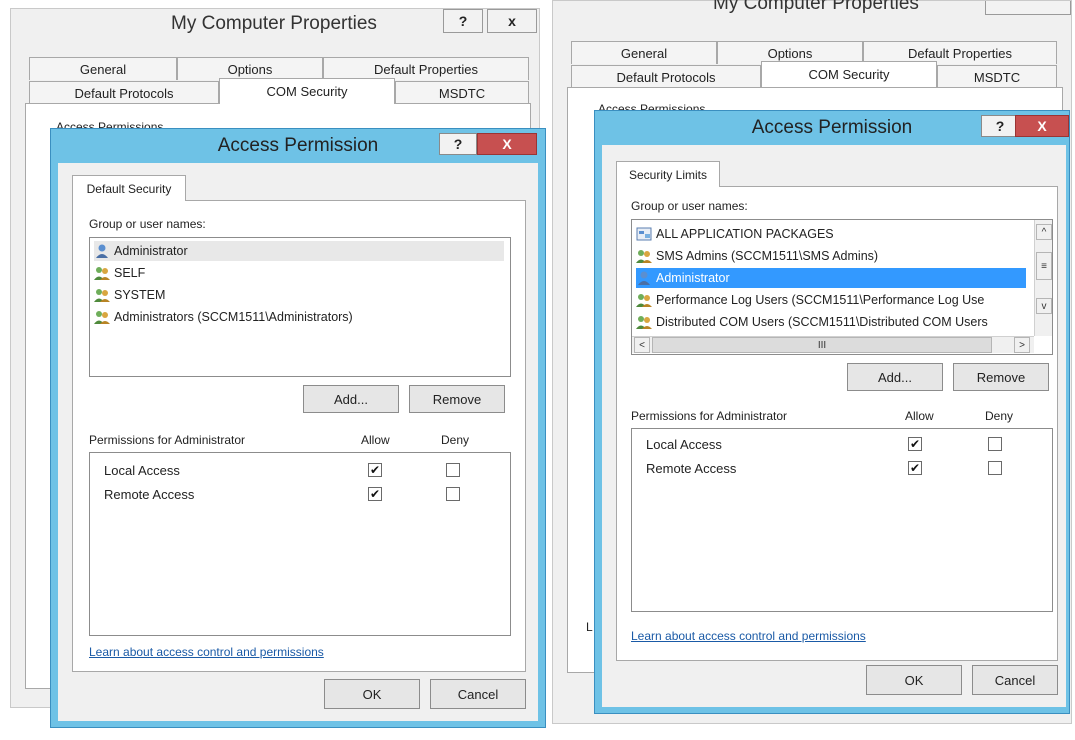  Describe the element at coordinates (1015, 680) in the screenshot. I see `right-cancel-button: Cancel` at that location.